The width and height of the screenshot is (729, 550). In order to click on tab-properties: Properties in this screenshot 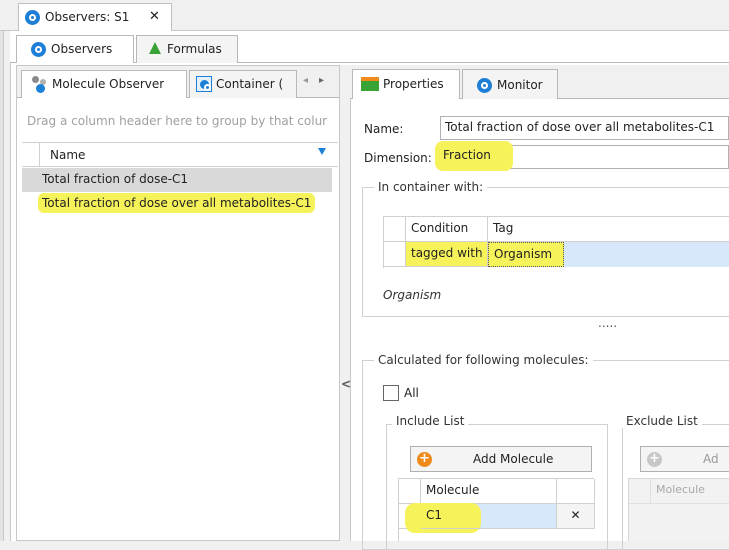, I will do `click(406, 84)`.